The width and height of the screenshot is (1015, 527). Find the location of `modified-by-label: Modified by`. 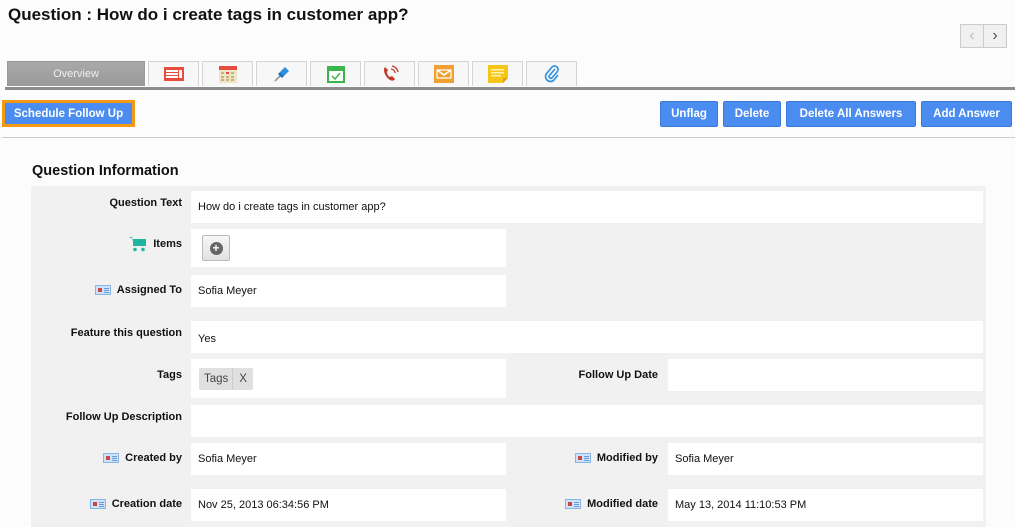

modified-by-label: Modified by is located at coordinates (584, 458).